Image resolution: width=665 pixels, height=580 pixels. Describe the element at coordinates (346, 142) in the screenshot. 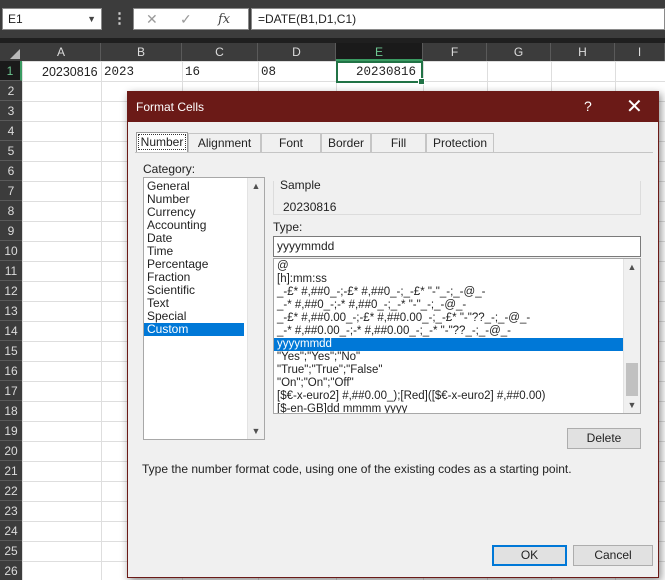

I see `tab-border: Border` at that location.